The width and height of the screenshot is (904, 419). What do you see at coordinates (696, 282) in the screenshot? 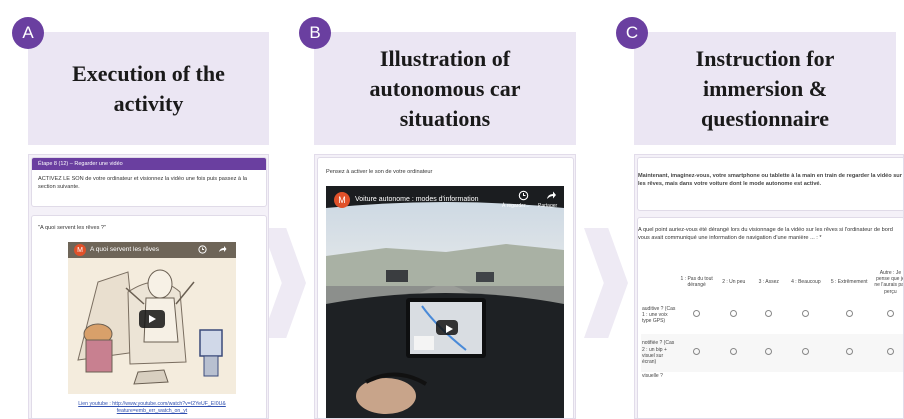
I see `column-header: 1 : Pas du tout dérangé` at bounding box center [696, 282].